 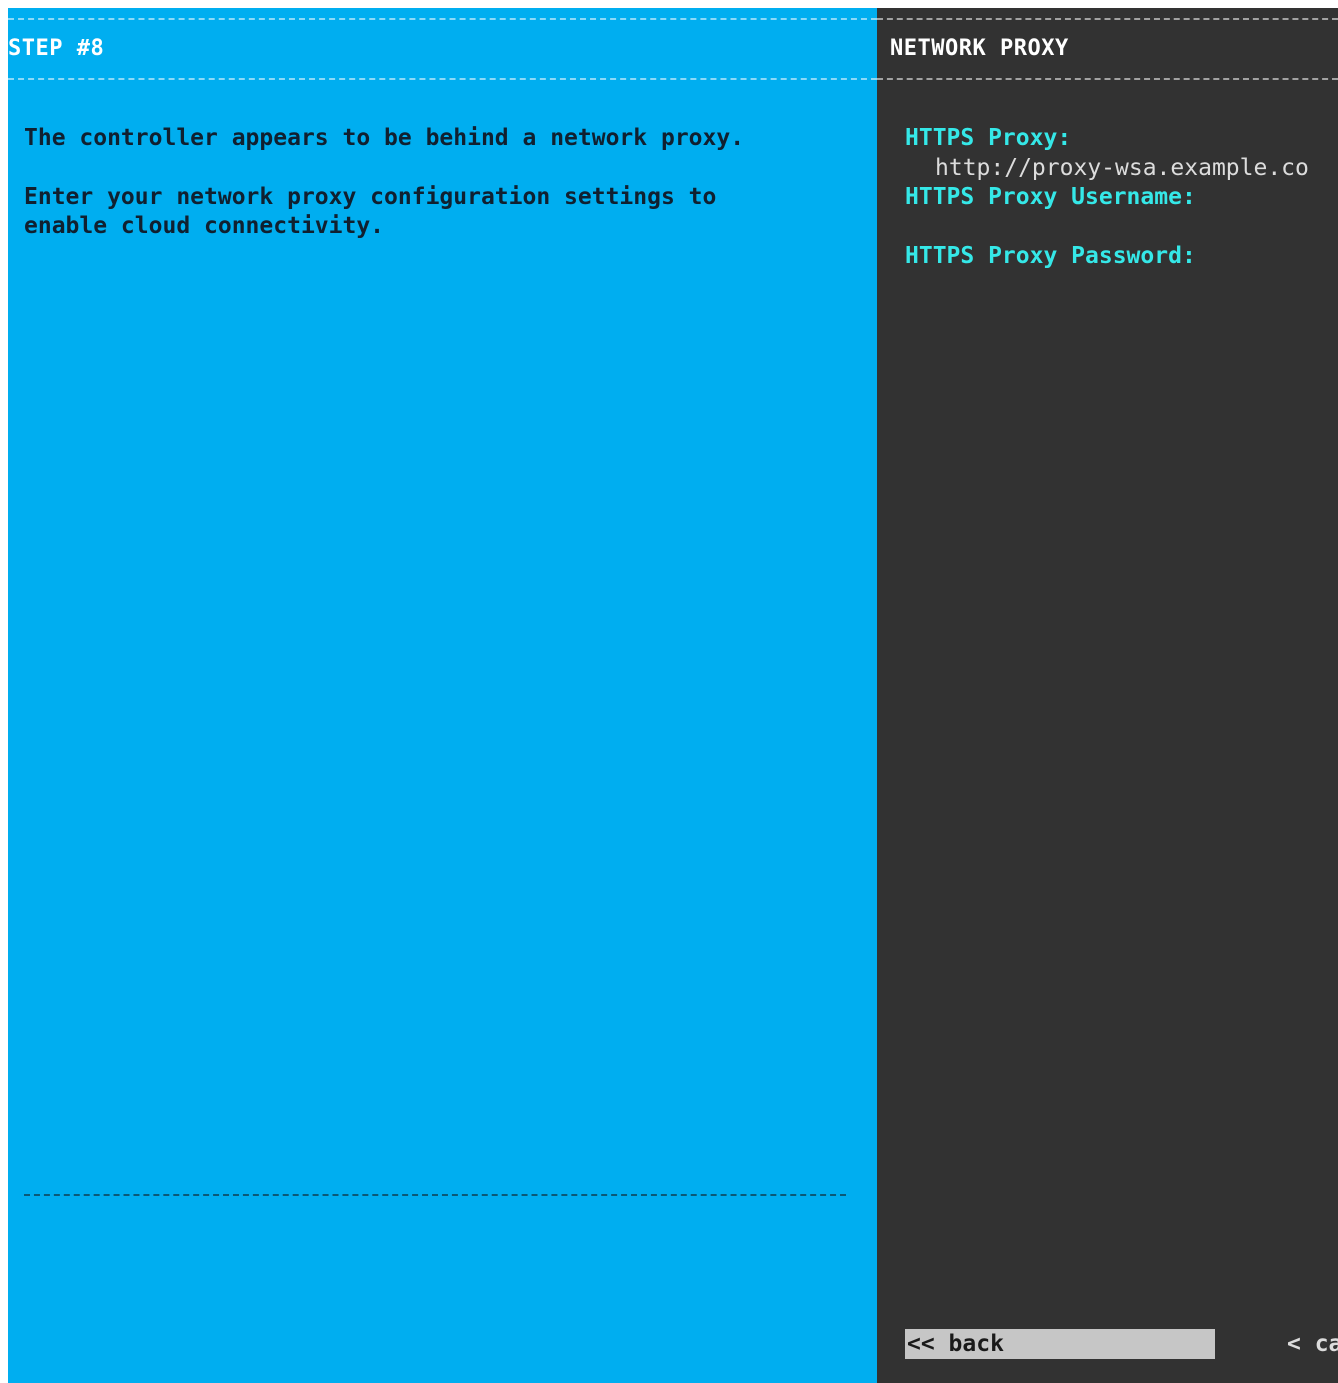 I want to click on https-proxy-username-input, so click(x=1125, y=226).